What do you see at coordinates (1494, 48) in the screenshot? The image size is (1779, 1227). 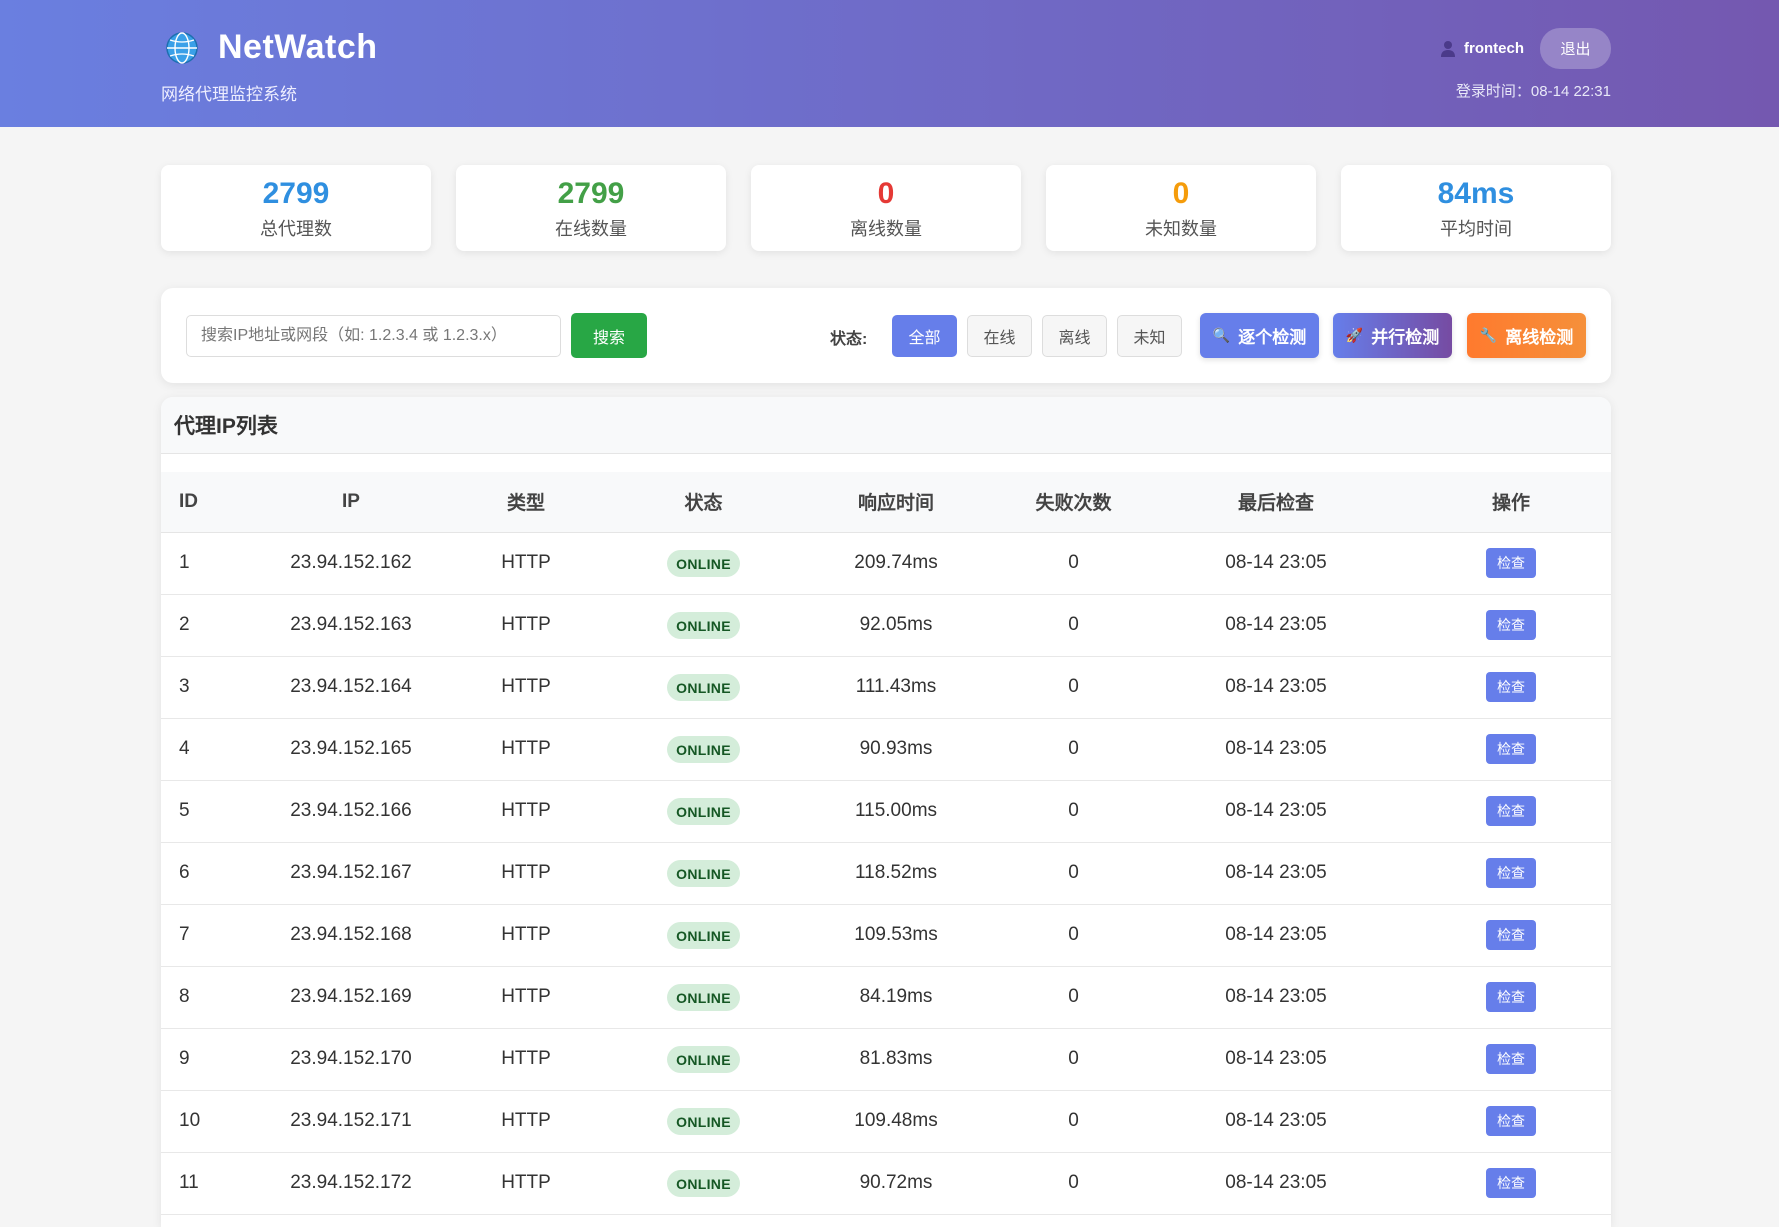 I see `username: frontech` at bounding box center [1494, 48].